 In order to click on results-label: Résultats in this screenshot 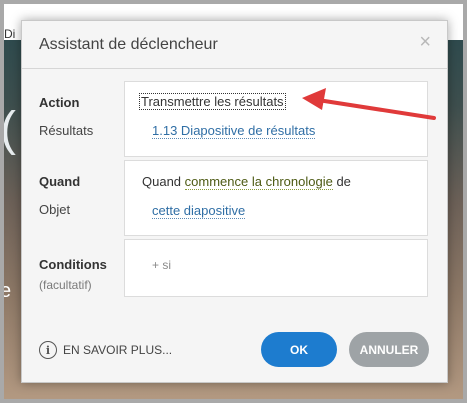, I will do `click(66, 130)`.